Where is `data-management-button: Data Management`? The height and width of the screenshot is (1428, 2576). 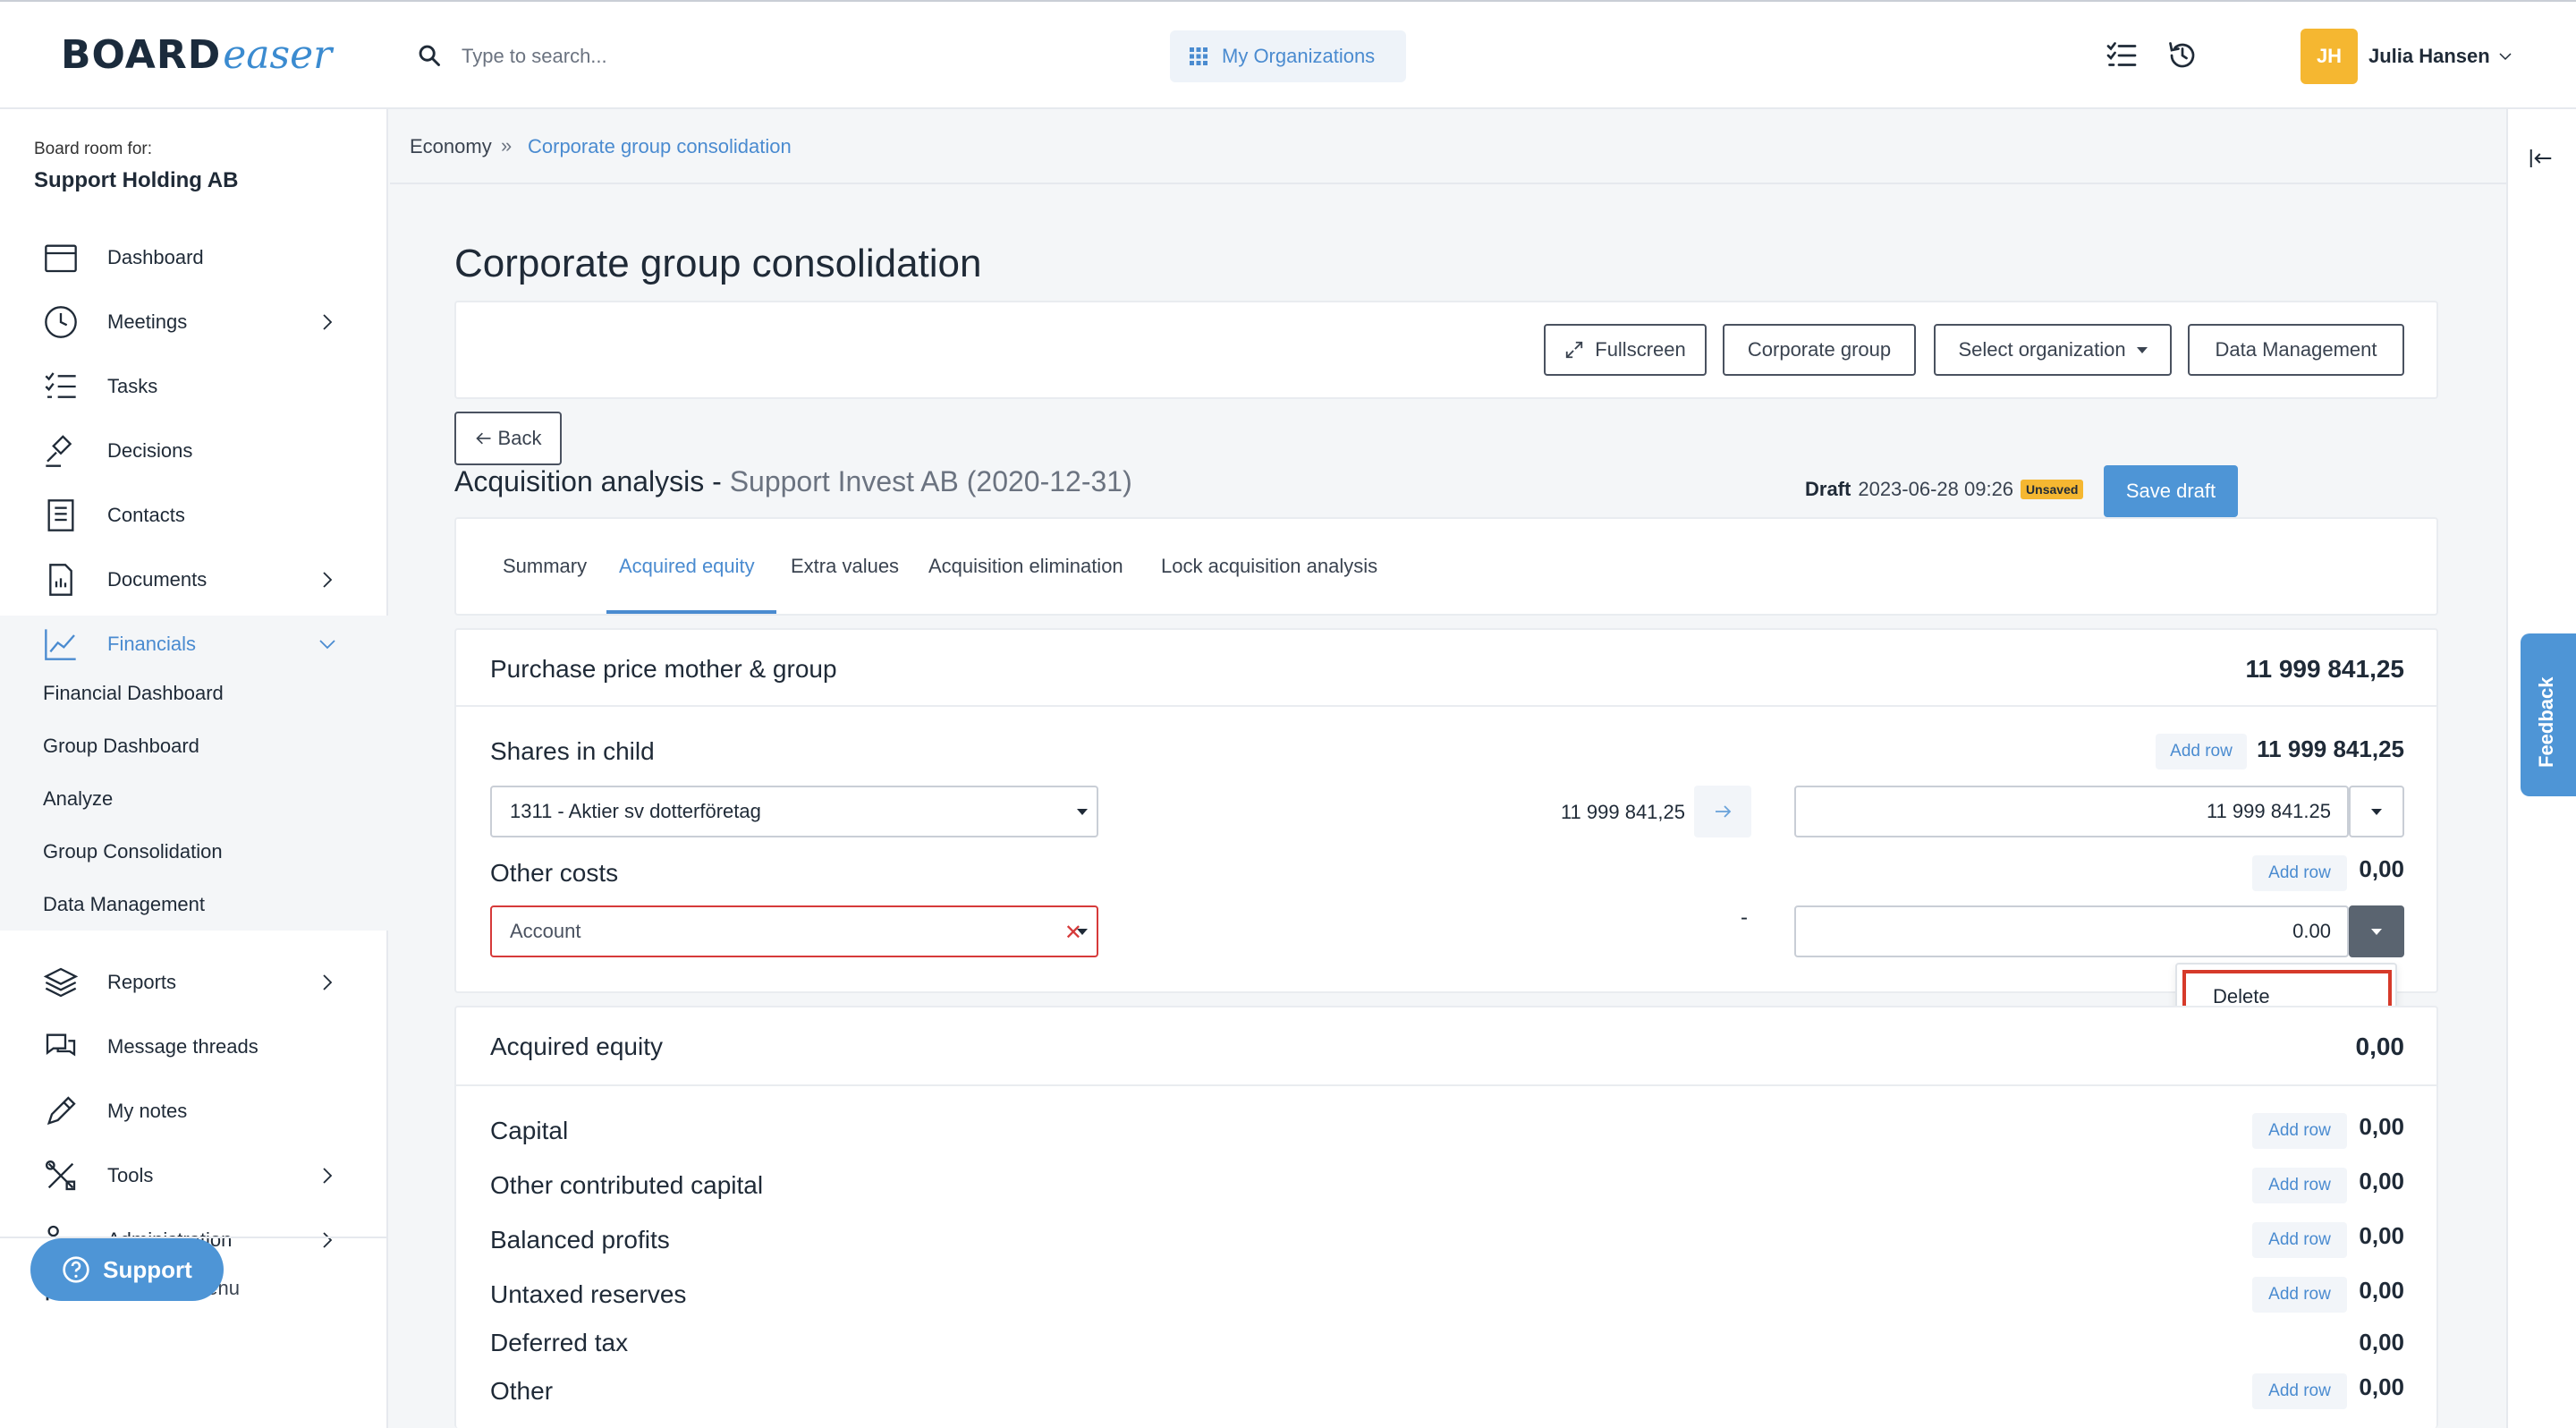 data-management-button: Data Management is located at coordinates (2296, 350).